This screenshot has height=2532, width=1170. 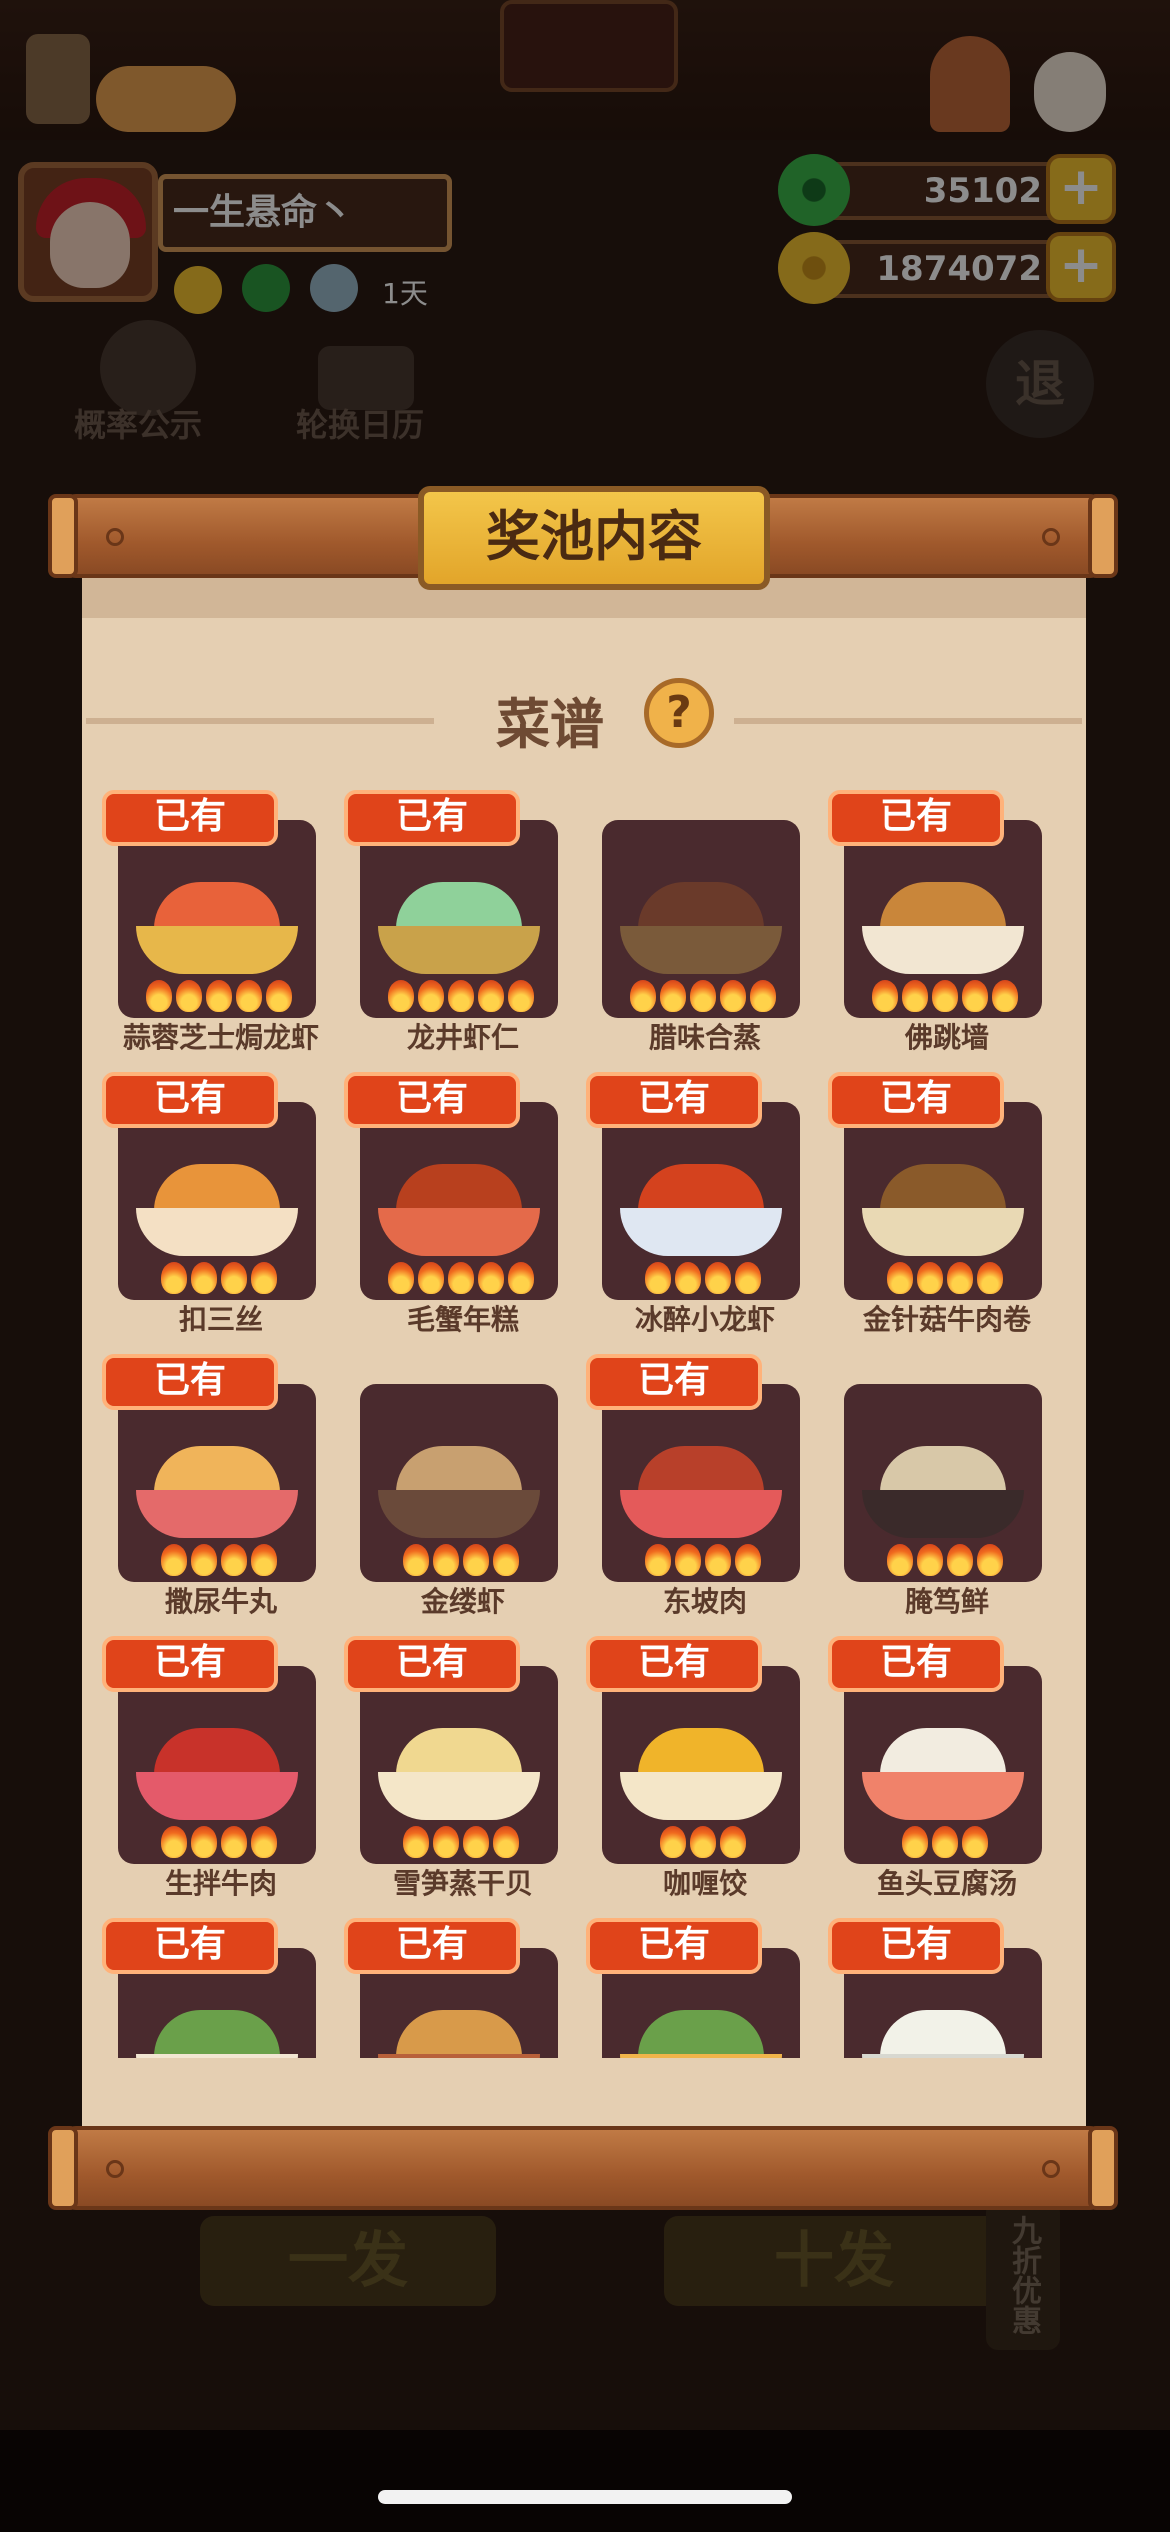 What do you see at coordinates (463, 1207) in the screenshot?
I see `dish-card: 已有 毛蟹年糕` at bounding box center [463, 1207].